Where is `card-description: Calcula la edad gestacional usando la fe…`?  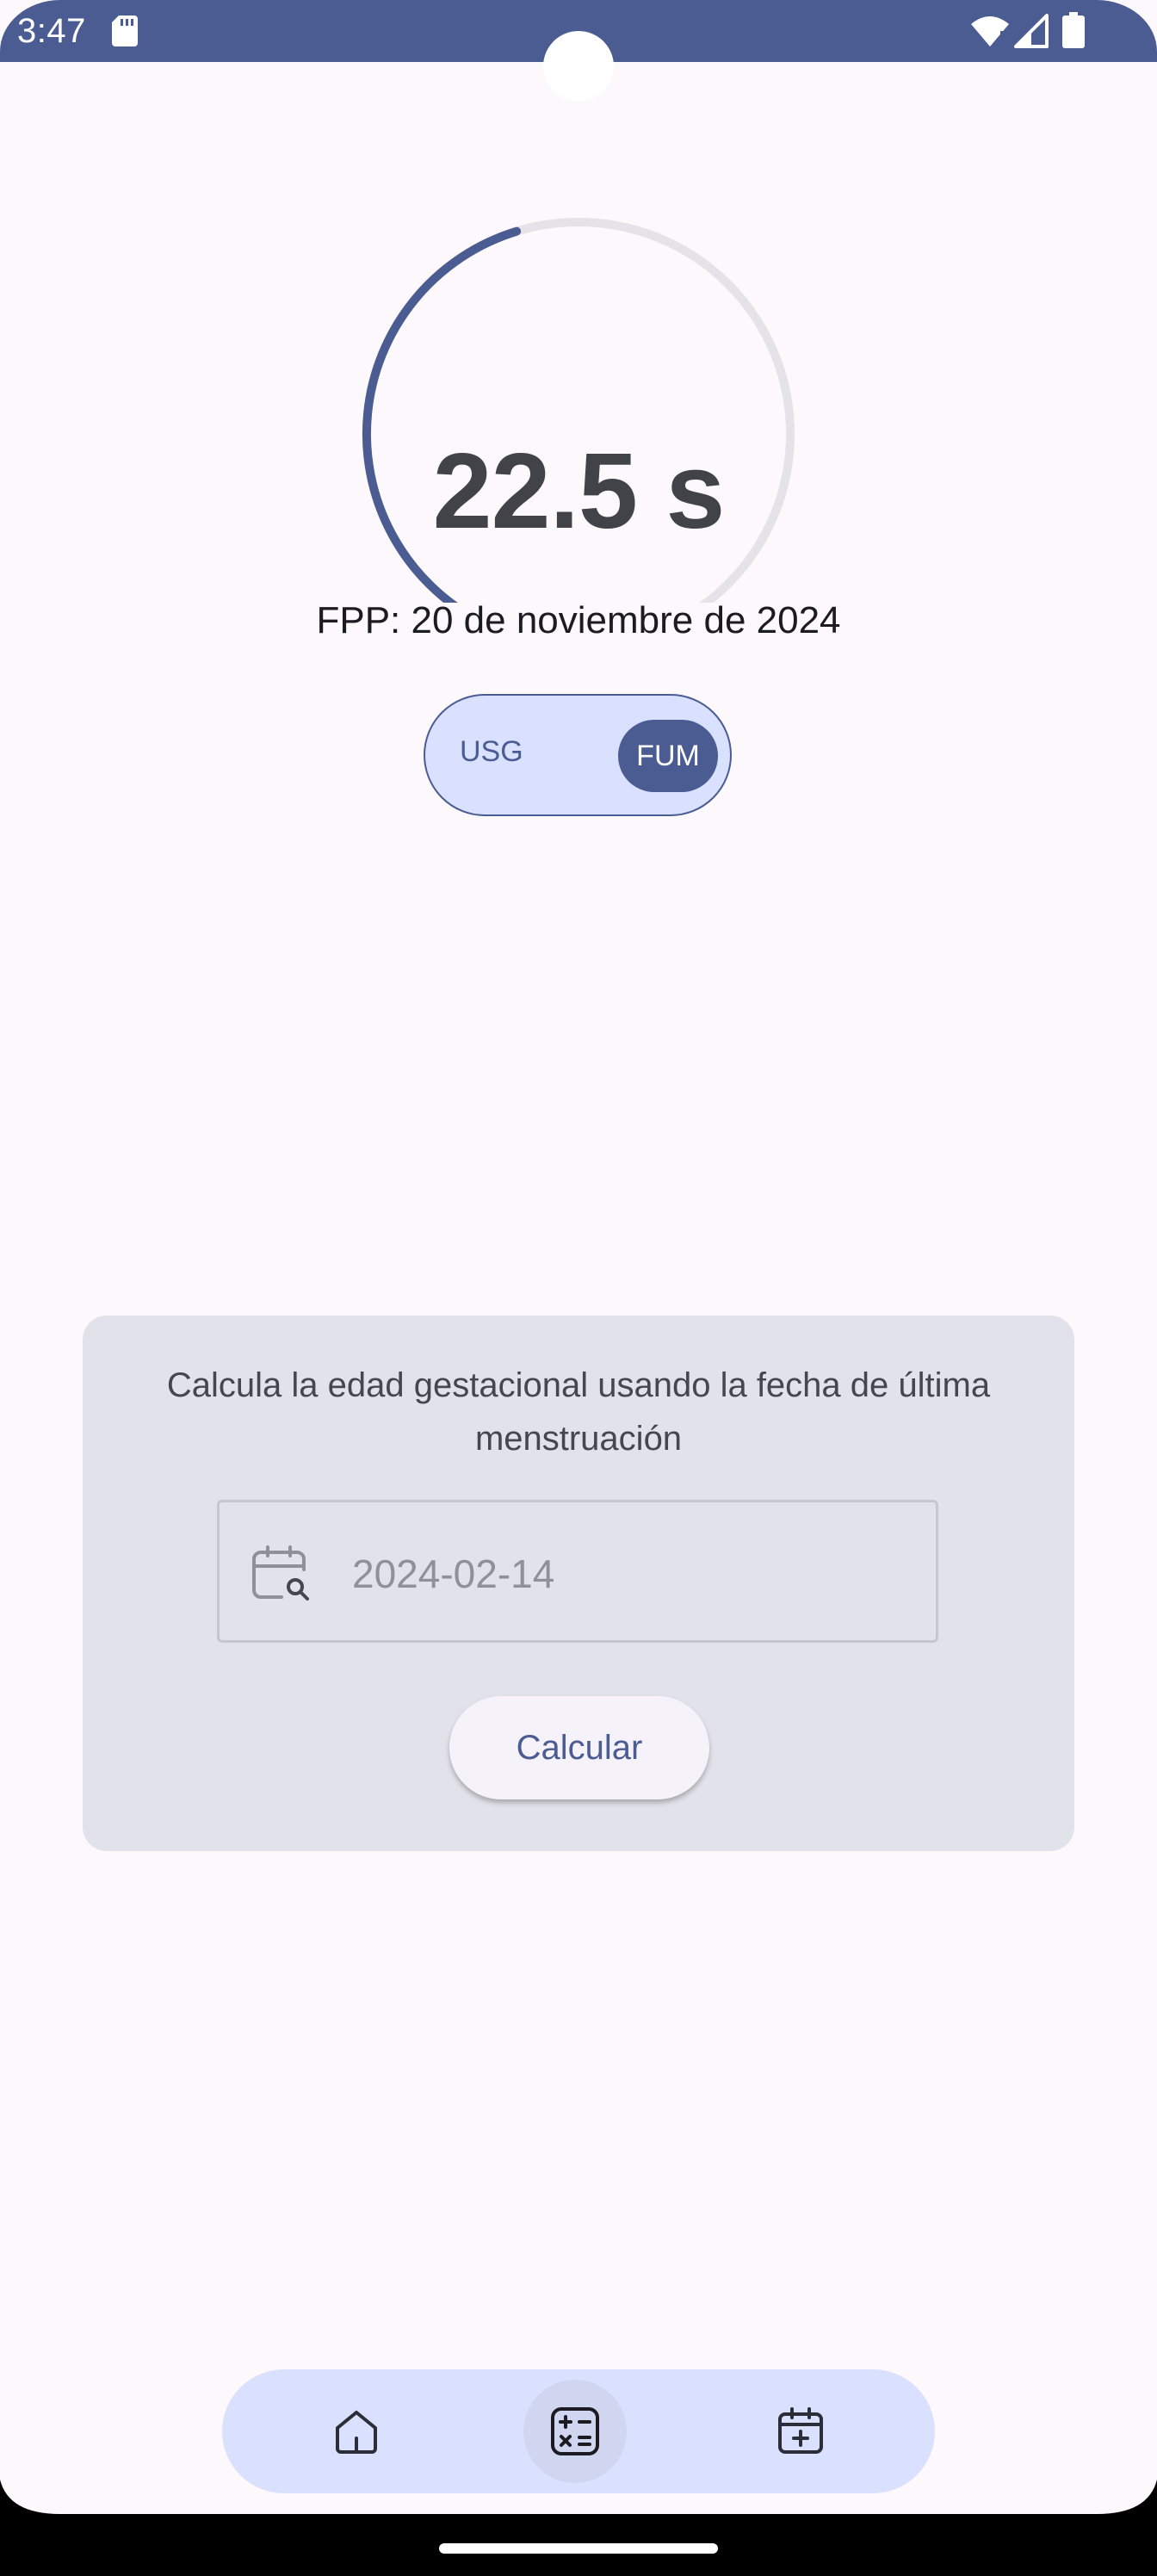 card-description: Calcula la edad gestacional usando la fe… is located at coordinates (579, 1412).